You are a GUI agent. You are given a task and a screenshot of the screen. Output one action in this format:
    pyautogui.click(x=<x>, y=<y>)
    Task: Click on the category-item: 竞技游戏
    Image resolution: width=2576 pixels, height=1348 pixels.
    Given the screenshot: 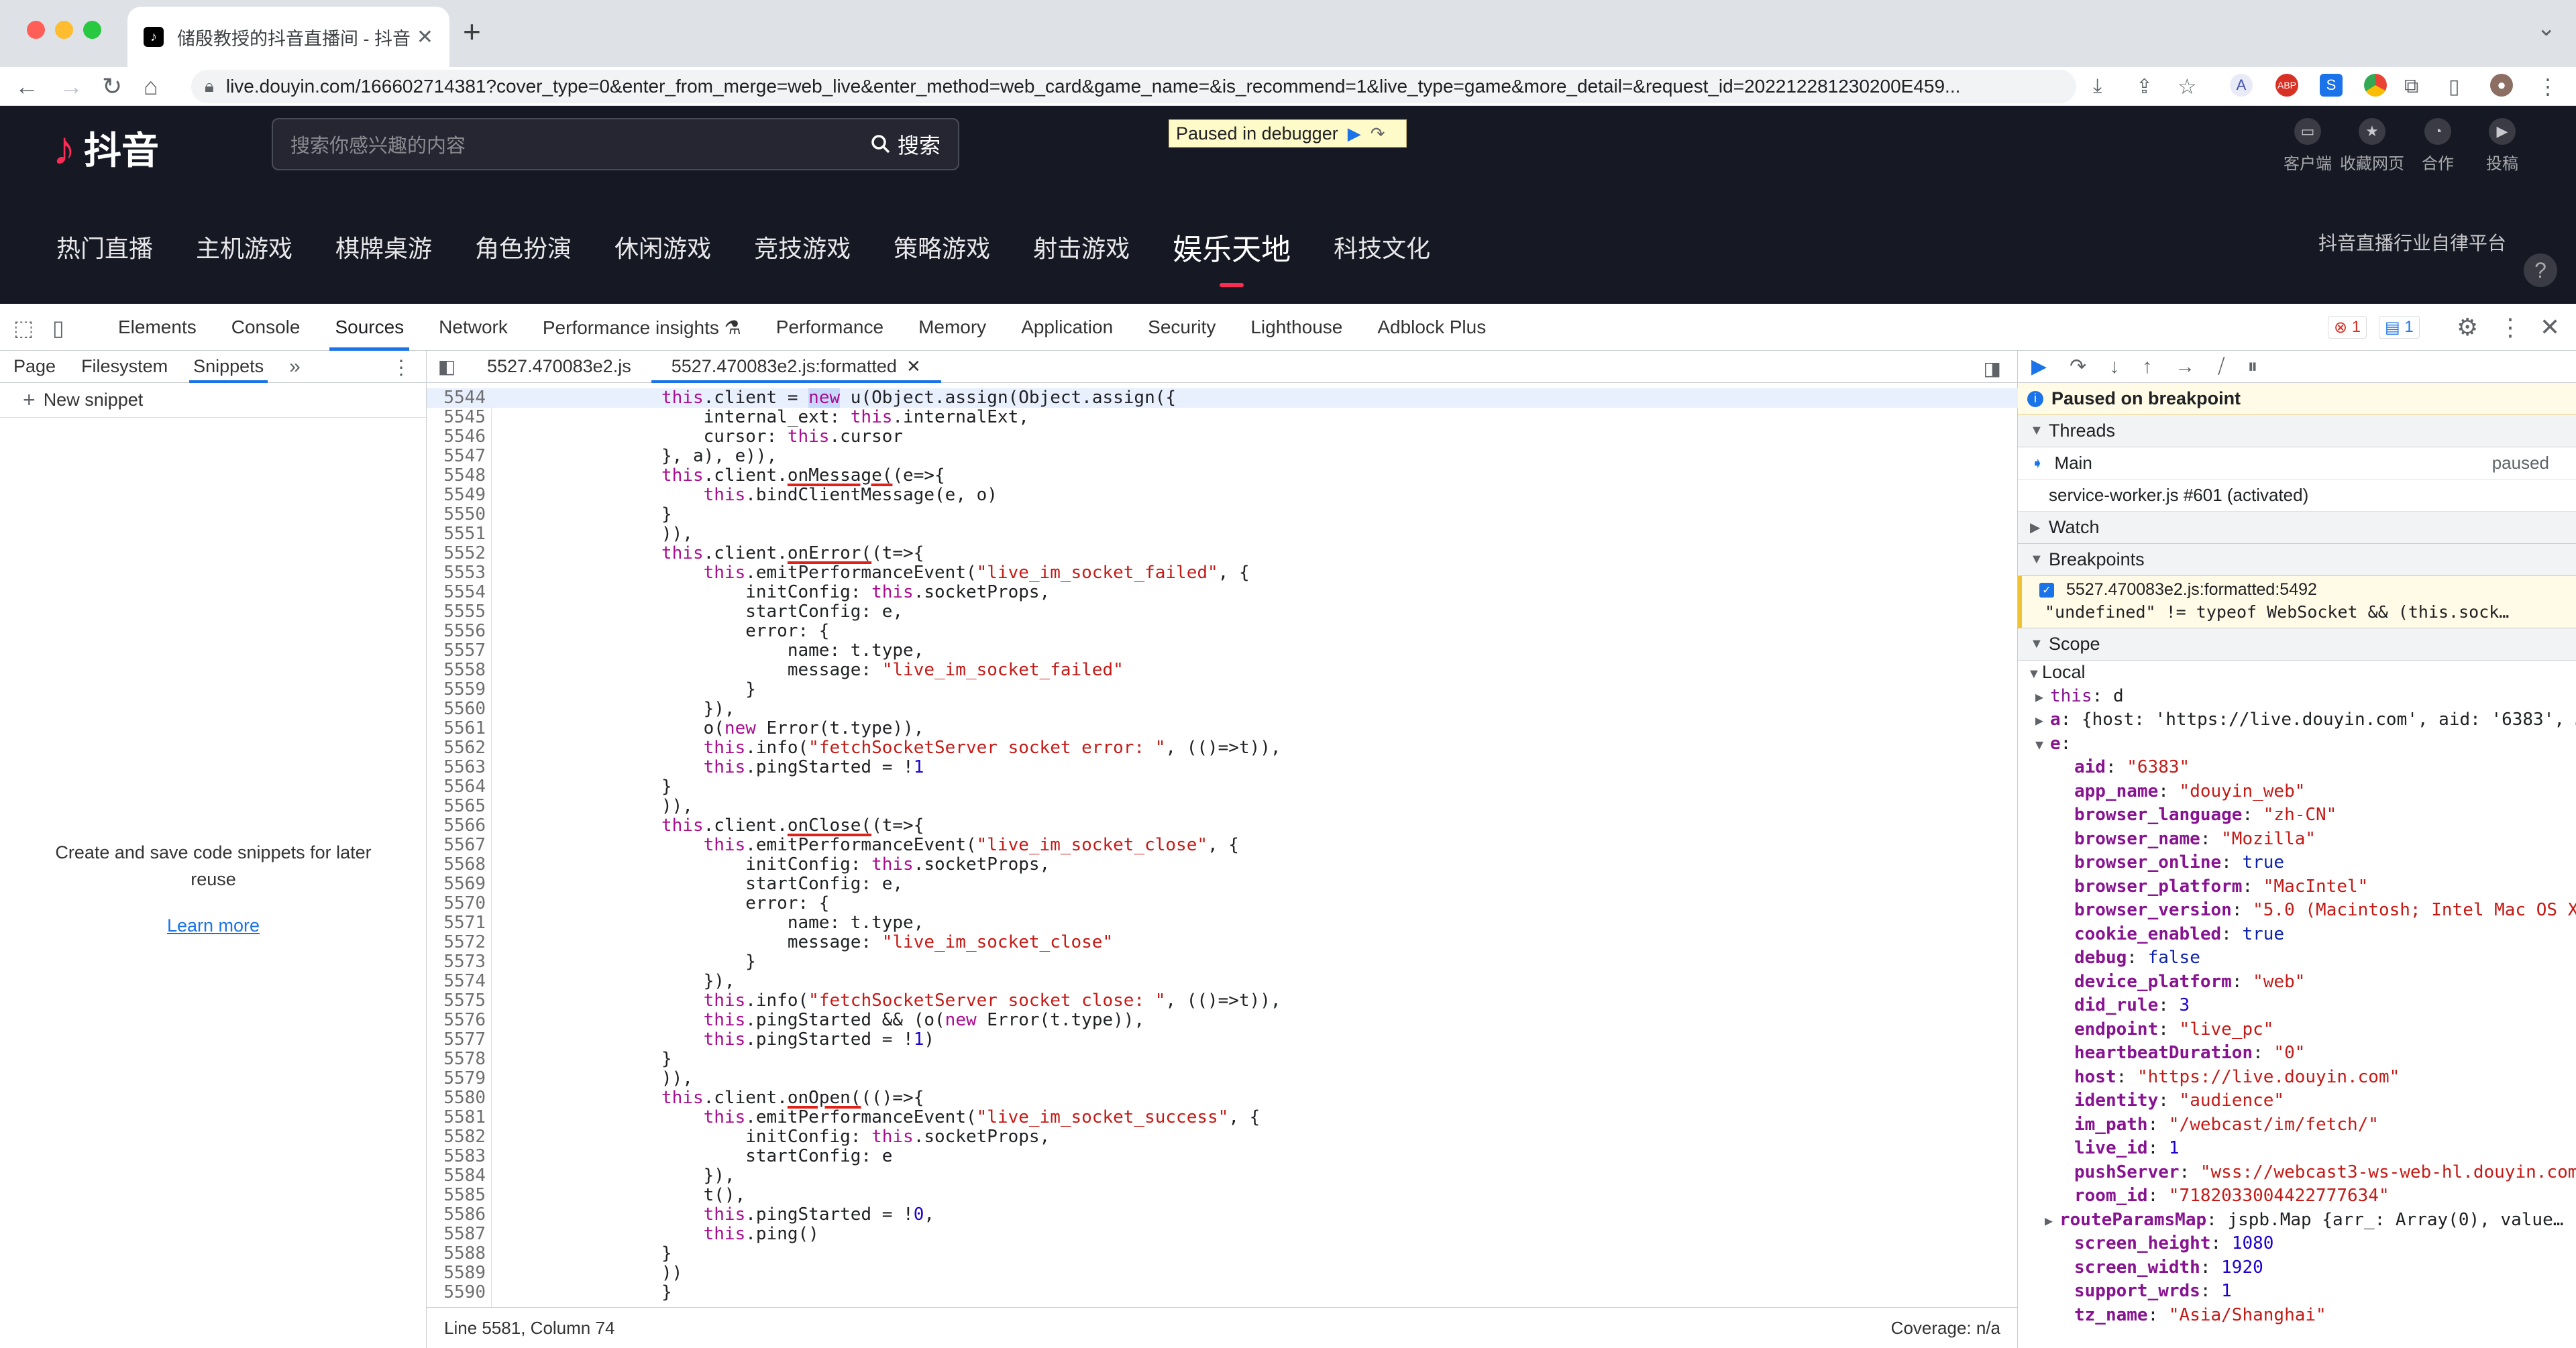 What is the action you would take?
    pyautogui.click(x=802, y=246)
    